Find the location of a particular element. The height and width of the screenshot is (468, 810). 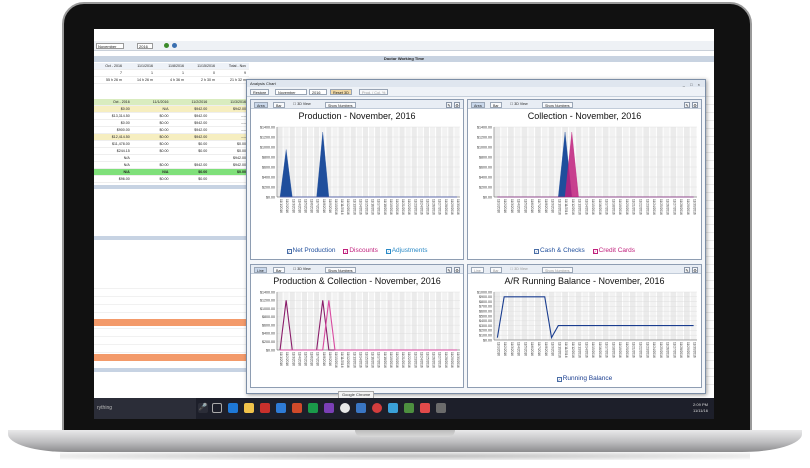

table-cell: 4 h 36 m is located at coordinates (171, 80).